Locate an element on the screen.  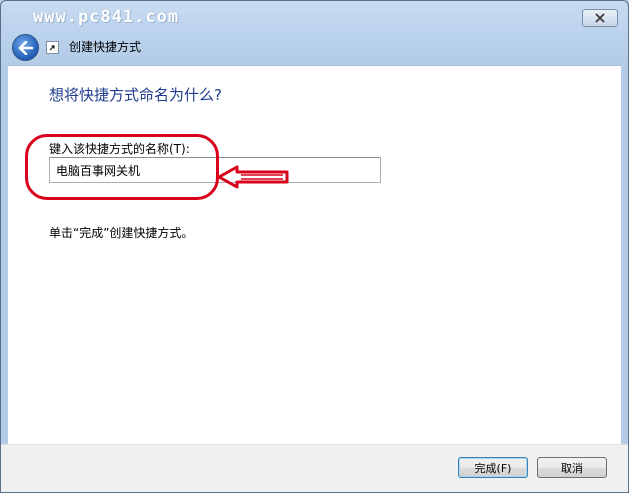
back-button is located at coordinates (25, 47).